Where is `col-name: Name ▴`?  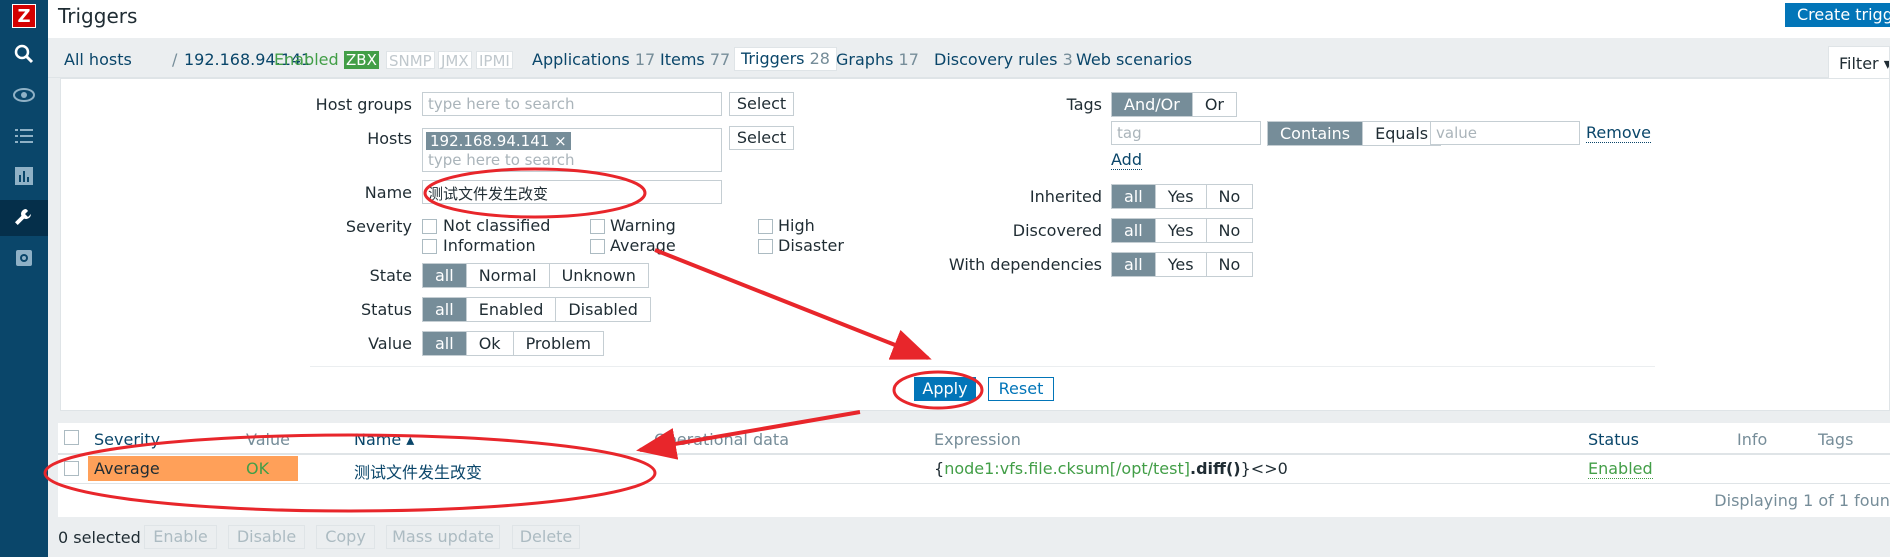
col-name: Name ▴ is located at coordinates (384, 439).